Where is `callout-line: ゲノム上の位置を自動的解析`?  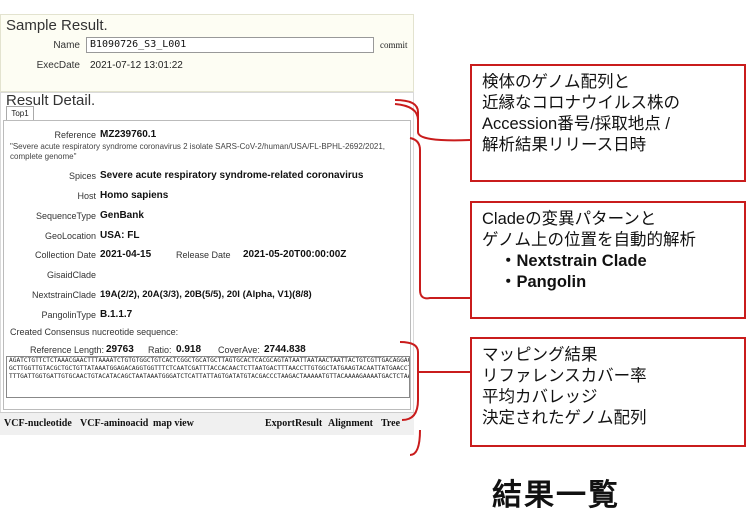 callout-line: ゲノム上の位置を自動的解析 is located at coordinates (589, 240).